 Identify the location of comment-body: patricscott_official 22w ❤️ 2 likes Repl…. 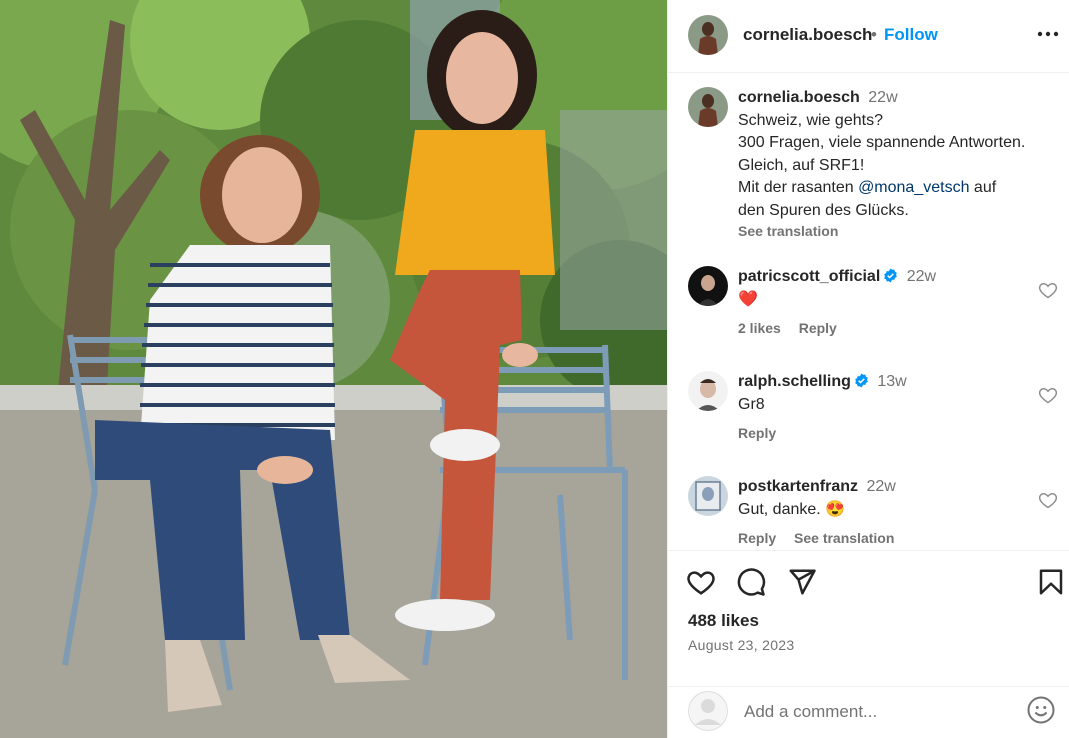
(883, 303).